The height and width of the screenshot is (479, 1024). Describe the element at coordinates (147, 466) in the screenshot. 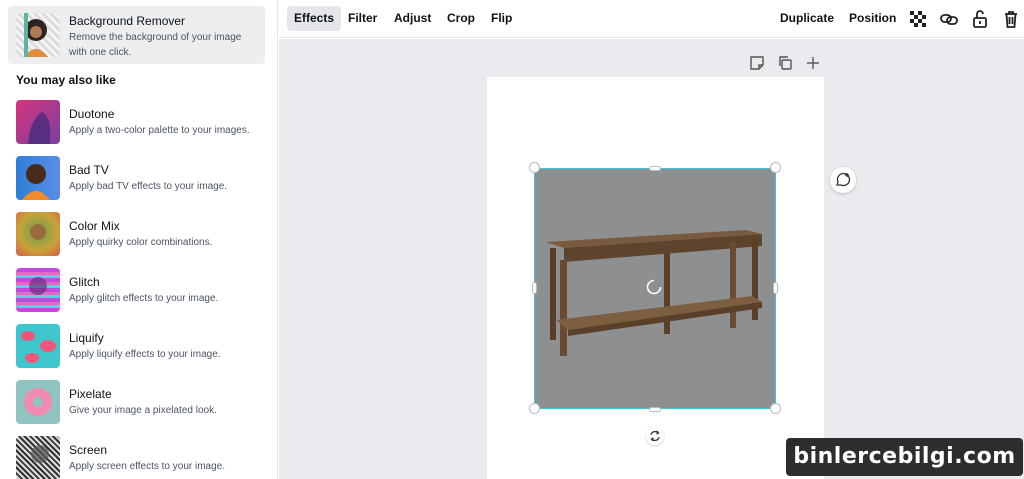

I see `effect-desc: Apply screen effects to your image.` at that location.